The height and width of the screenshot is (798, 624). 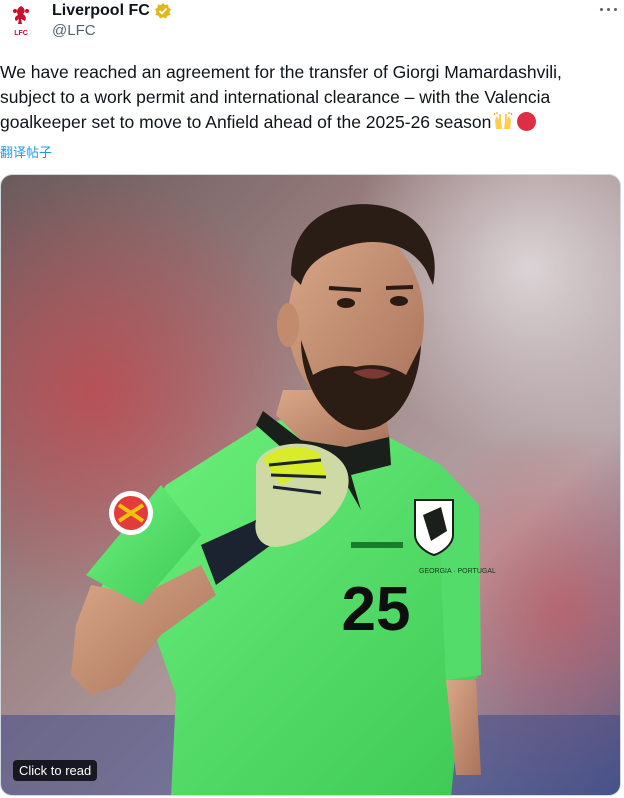 I want to click on more-options-icon, so click(x=609, y=9).